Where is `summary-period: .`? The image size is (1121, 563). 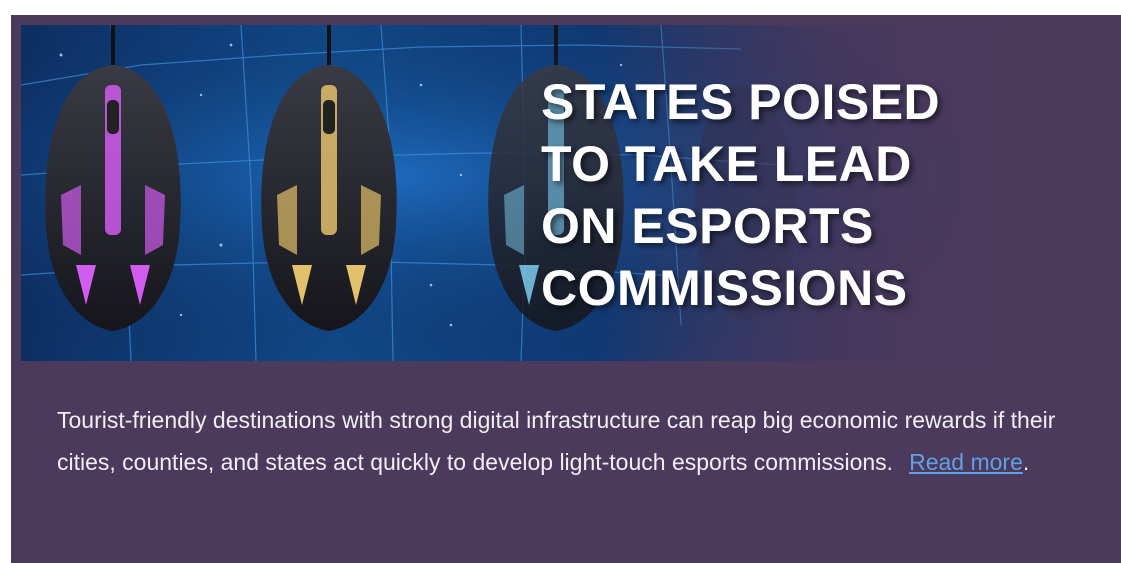
summary-period: . is located at coordinates (1026, 462).